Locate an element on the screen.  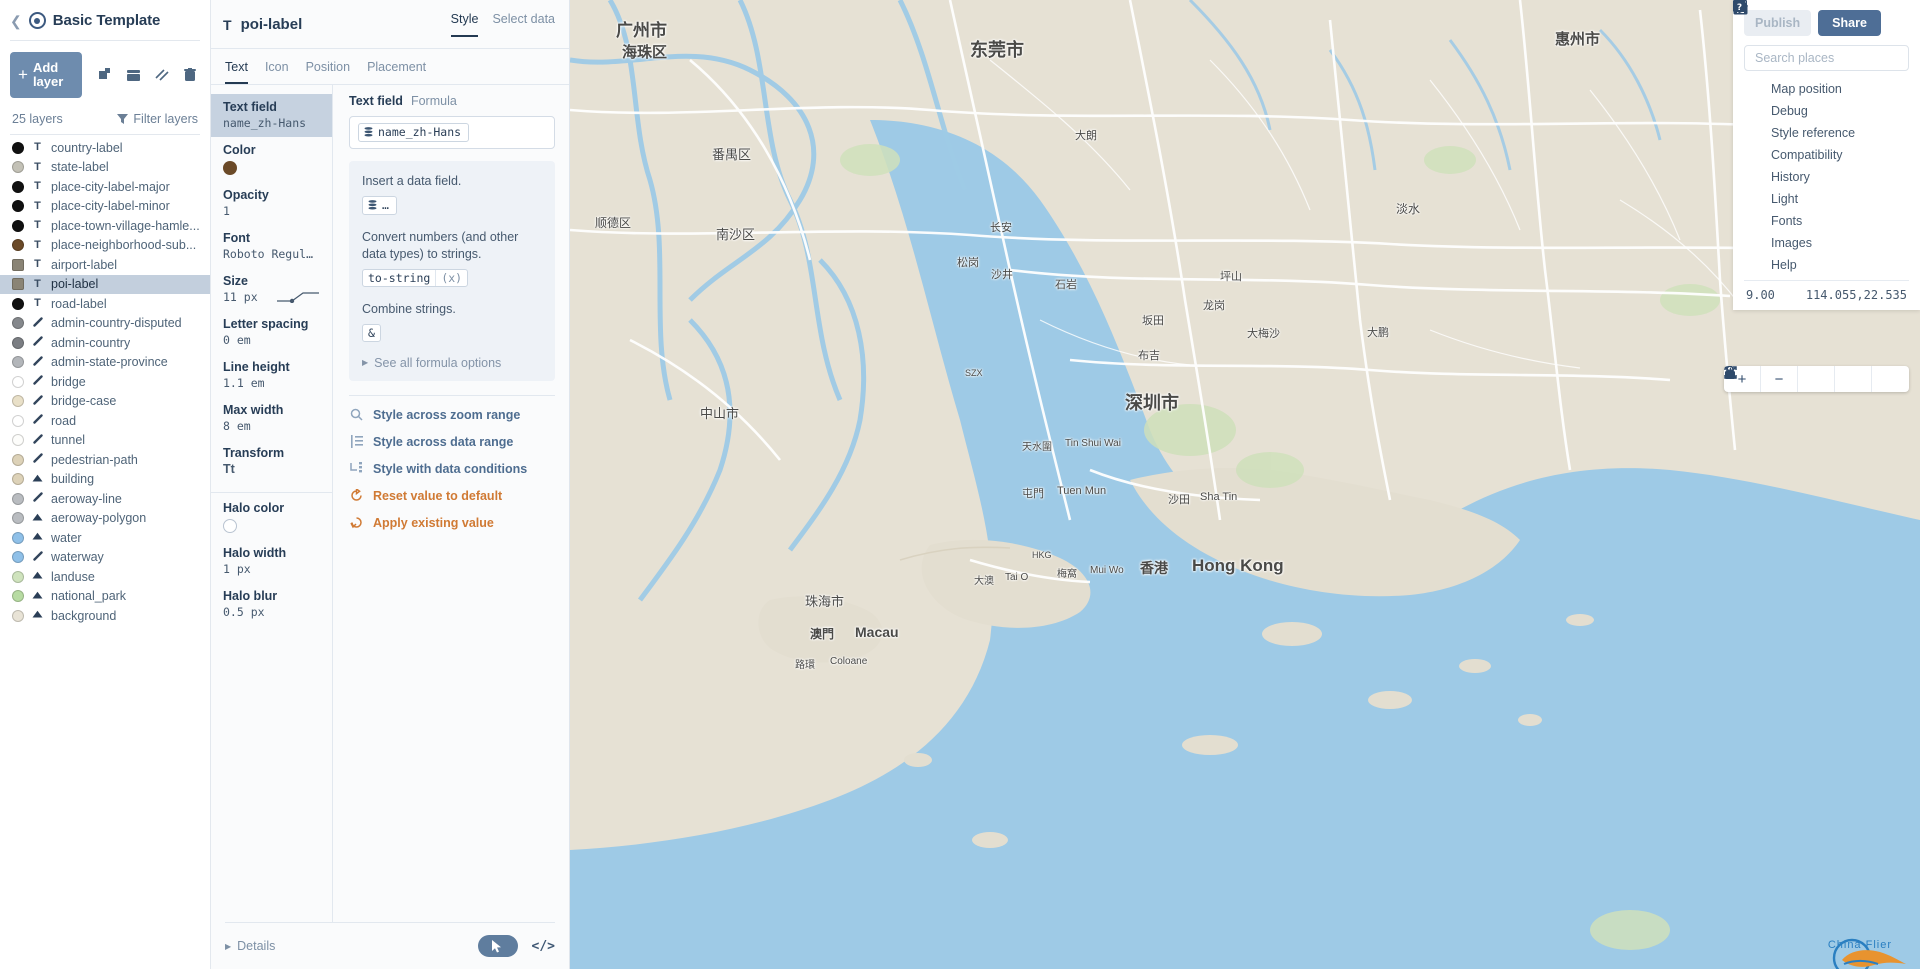
layer-row-national_park: national_park is located at coordinates (105, 597).